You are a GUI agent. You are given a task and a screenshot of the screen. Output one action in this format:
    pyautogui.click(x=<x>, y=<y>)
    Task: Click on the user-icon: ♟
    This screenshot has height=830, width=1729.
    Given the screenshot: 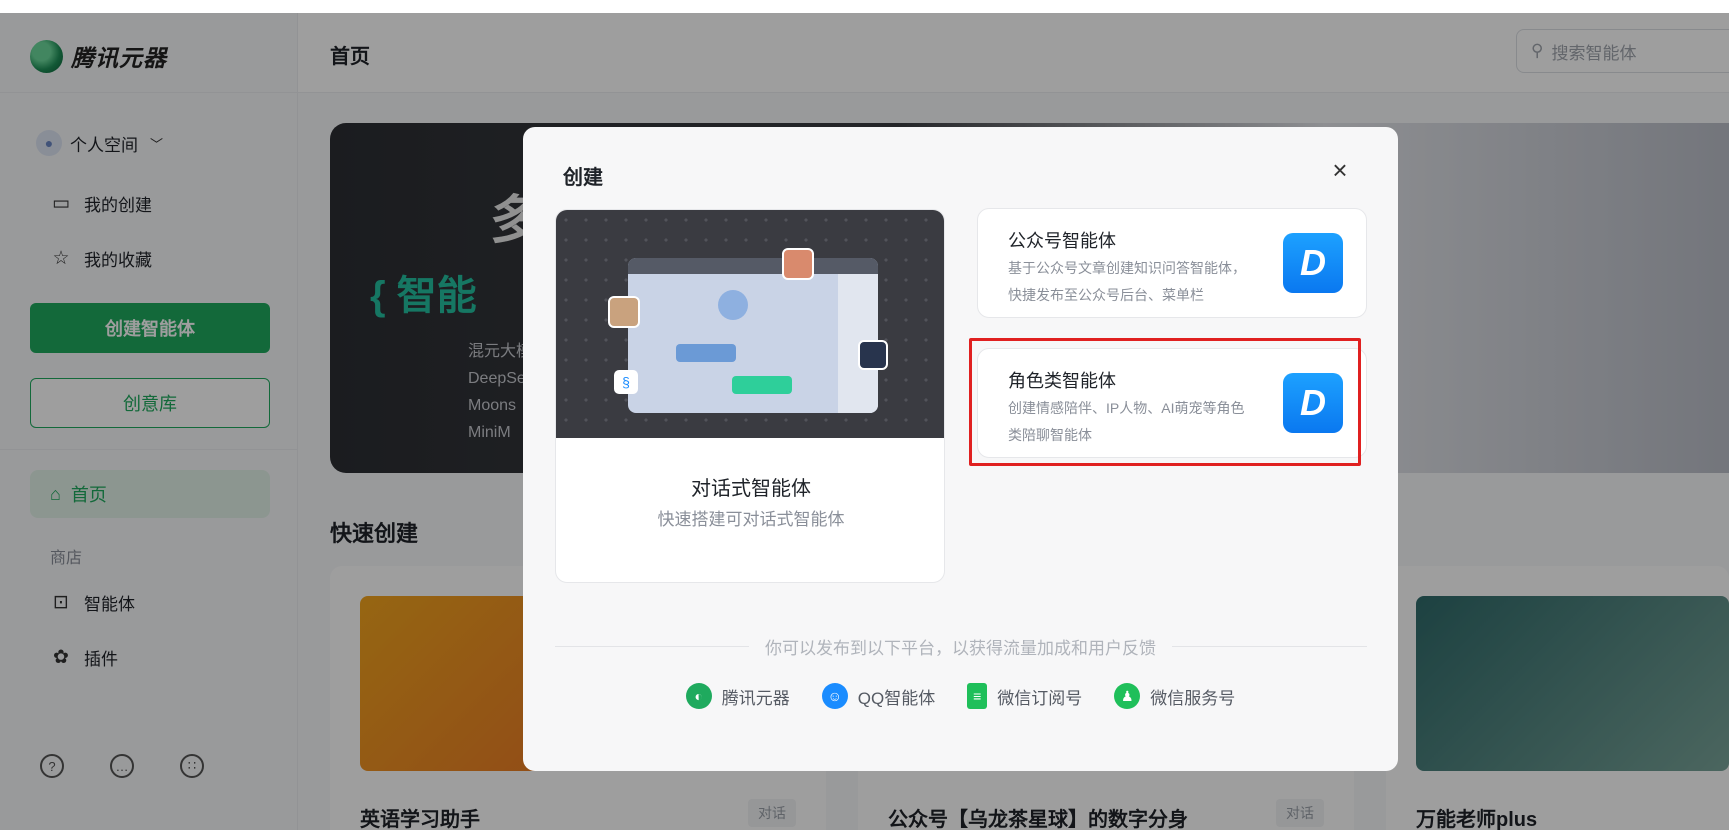 What is the action you would take?
    pyautogui.click(x=1127, y=696)
    